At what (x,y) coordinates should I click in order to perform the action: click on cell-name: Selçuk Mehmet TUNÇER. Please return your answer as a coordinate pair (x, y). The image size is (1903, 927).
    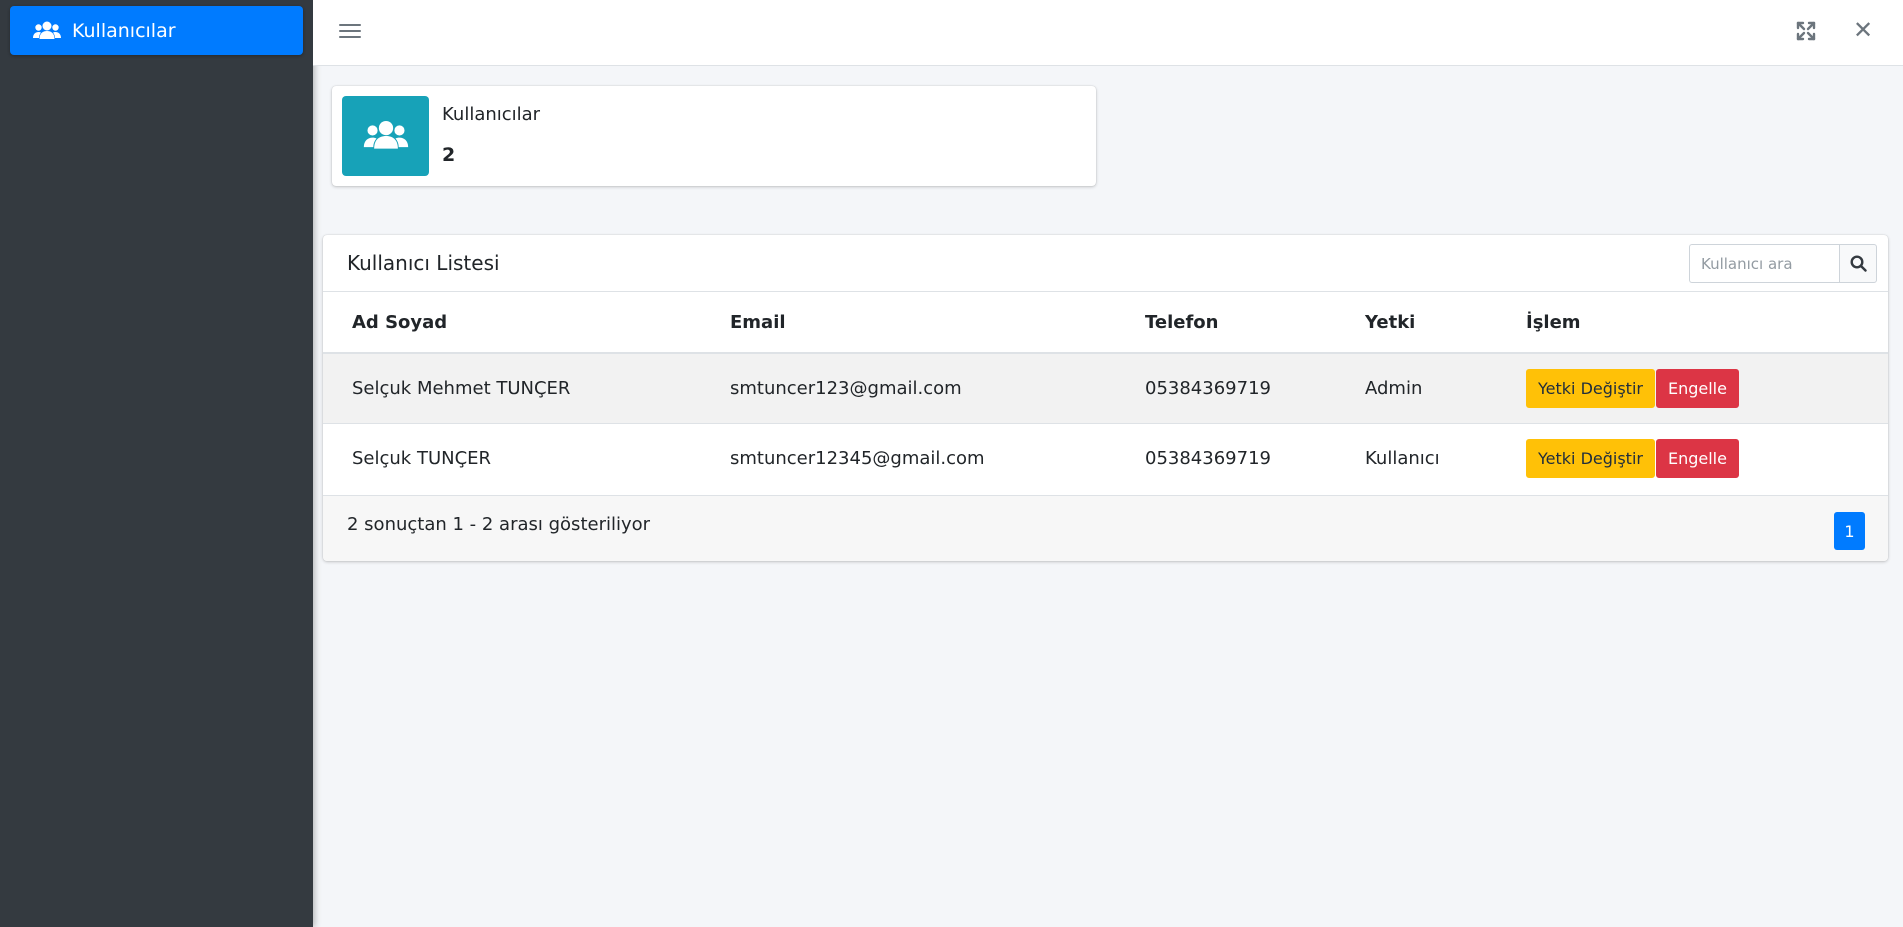
    Looking at the image, I should click on (512, 387).